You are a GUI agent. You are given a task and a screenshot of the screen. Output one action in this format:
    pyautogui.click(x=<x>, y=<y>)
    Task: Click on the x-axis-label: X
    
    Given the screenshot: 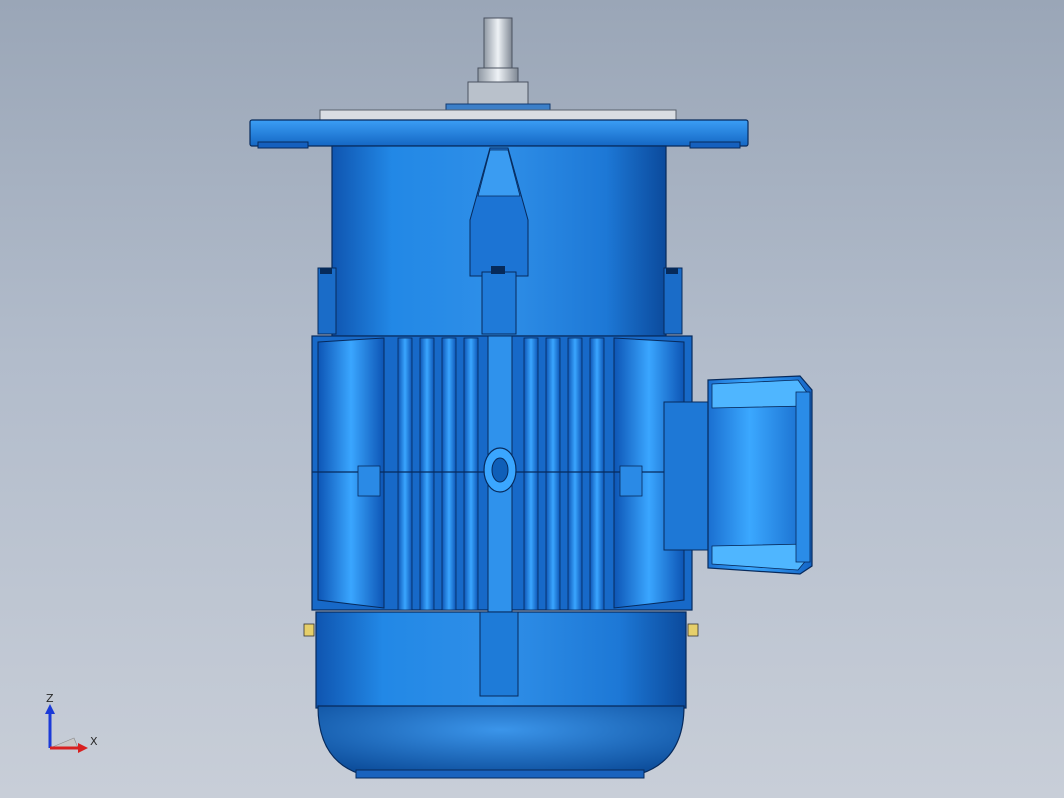 What is the action you would take?
    pyautogui.click(x=94, y=741)
    